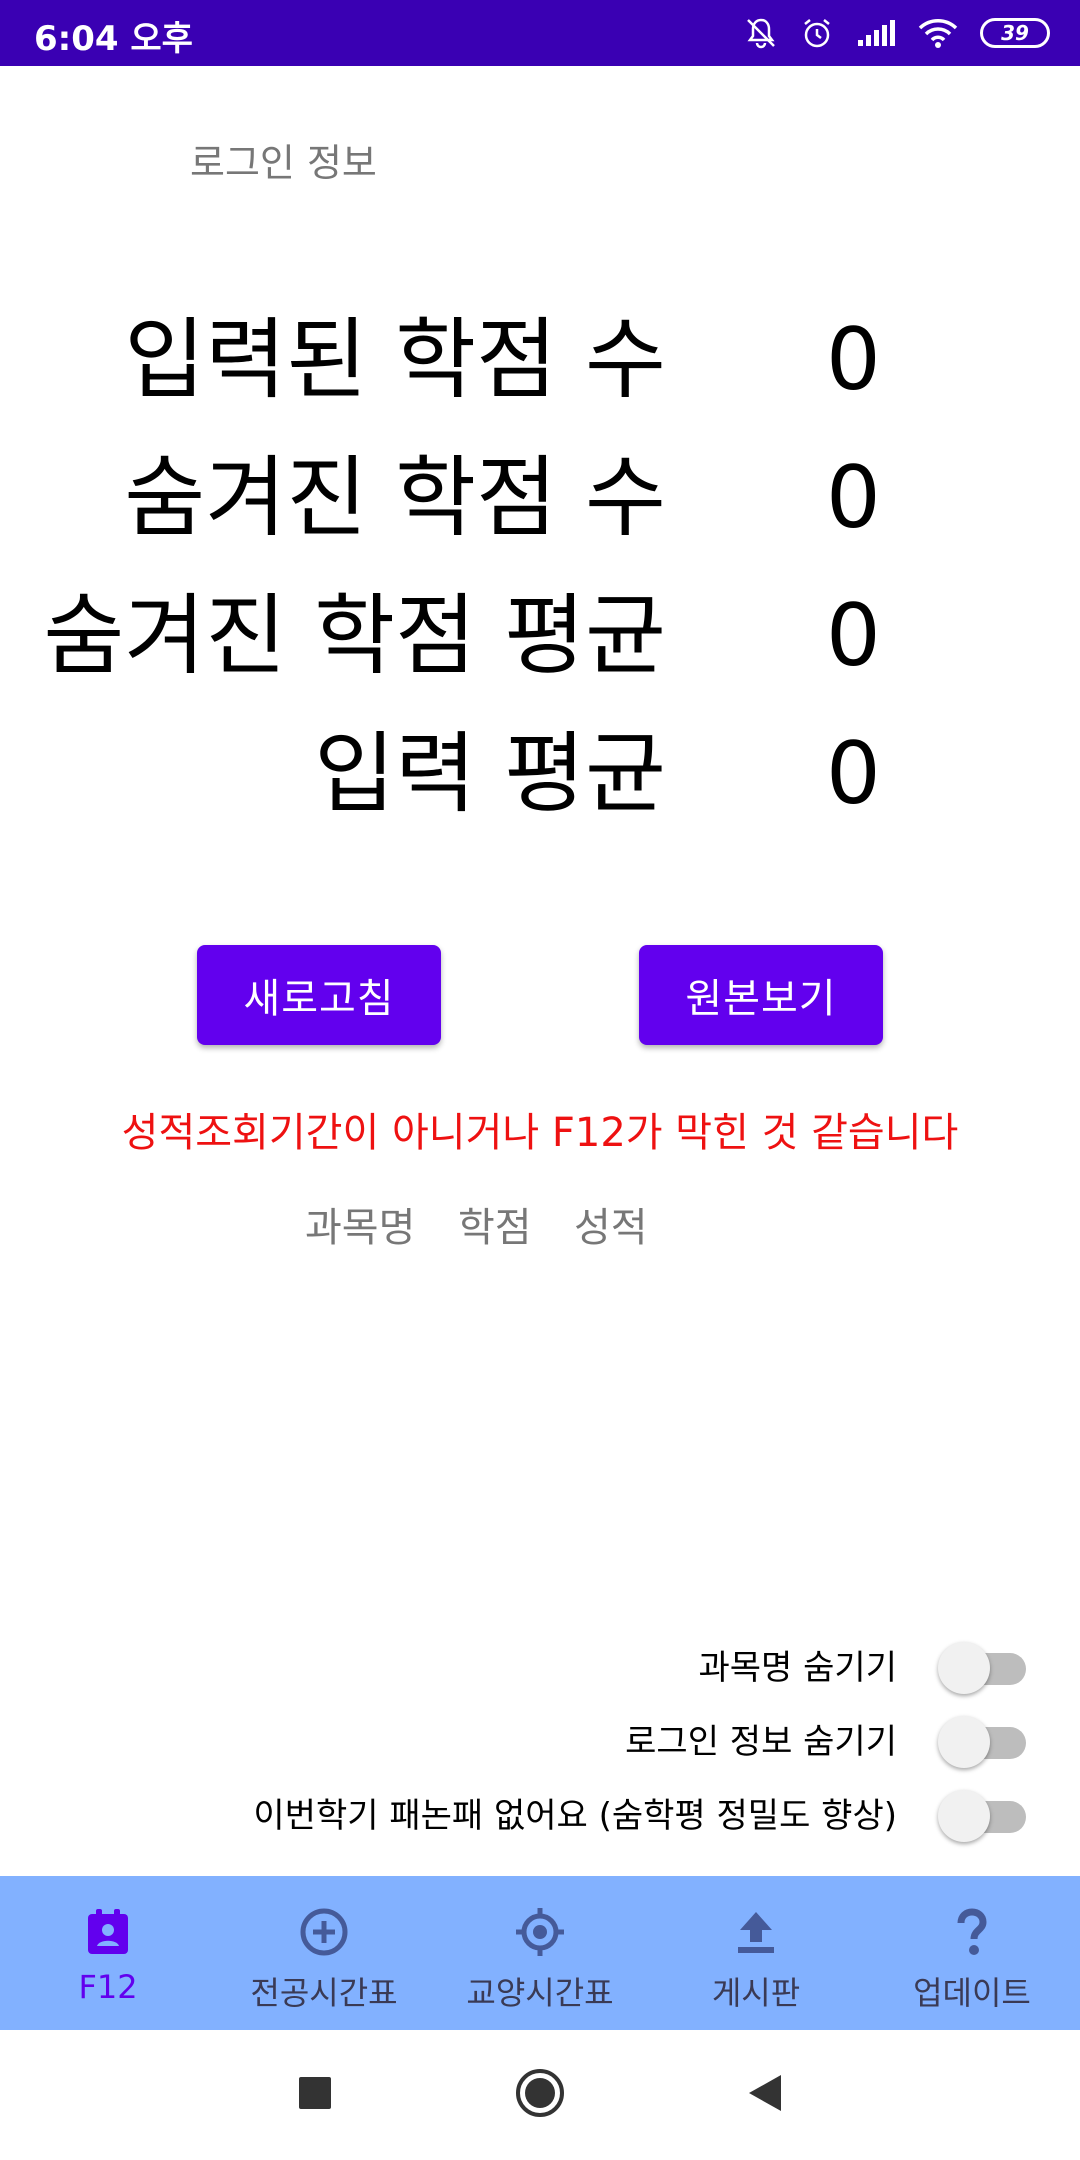 The width and height of the screenshot is (1080, 2160). I want to click on stat-row-entered-credits: 입력된 학점 수 0, so click(540, 360).